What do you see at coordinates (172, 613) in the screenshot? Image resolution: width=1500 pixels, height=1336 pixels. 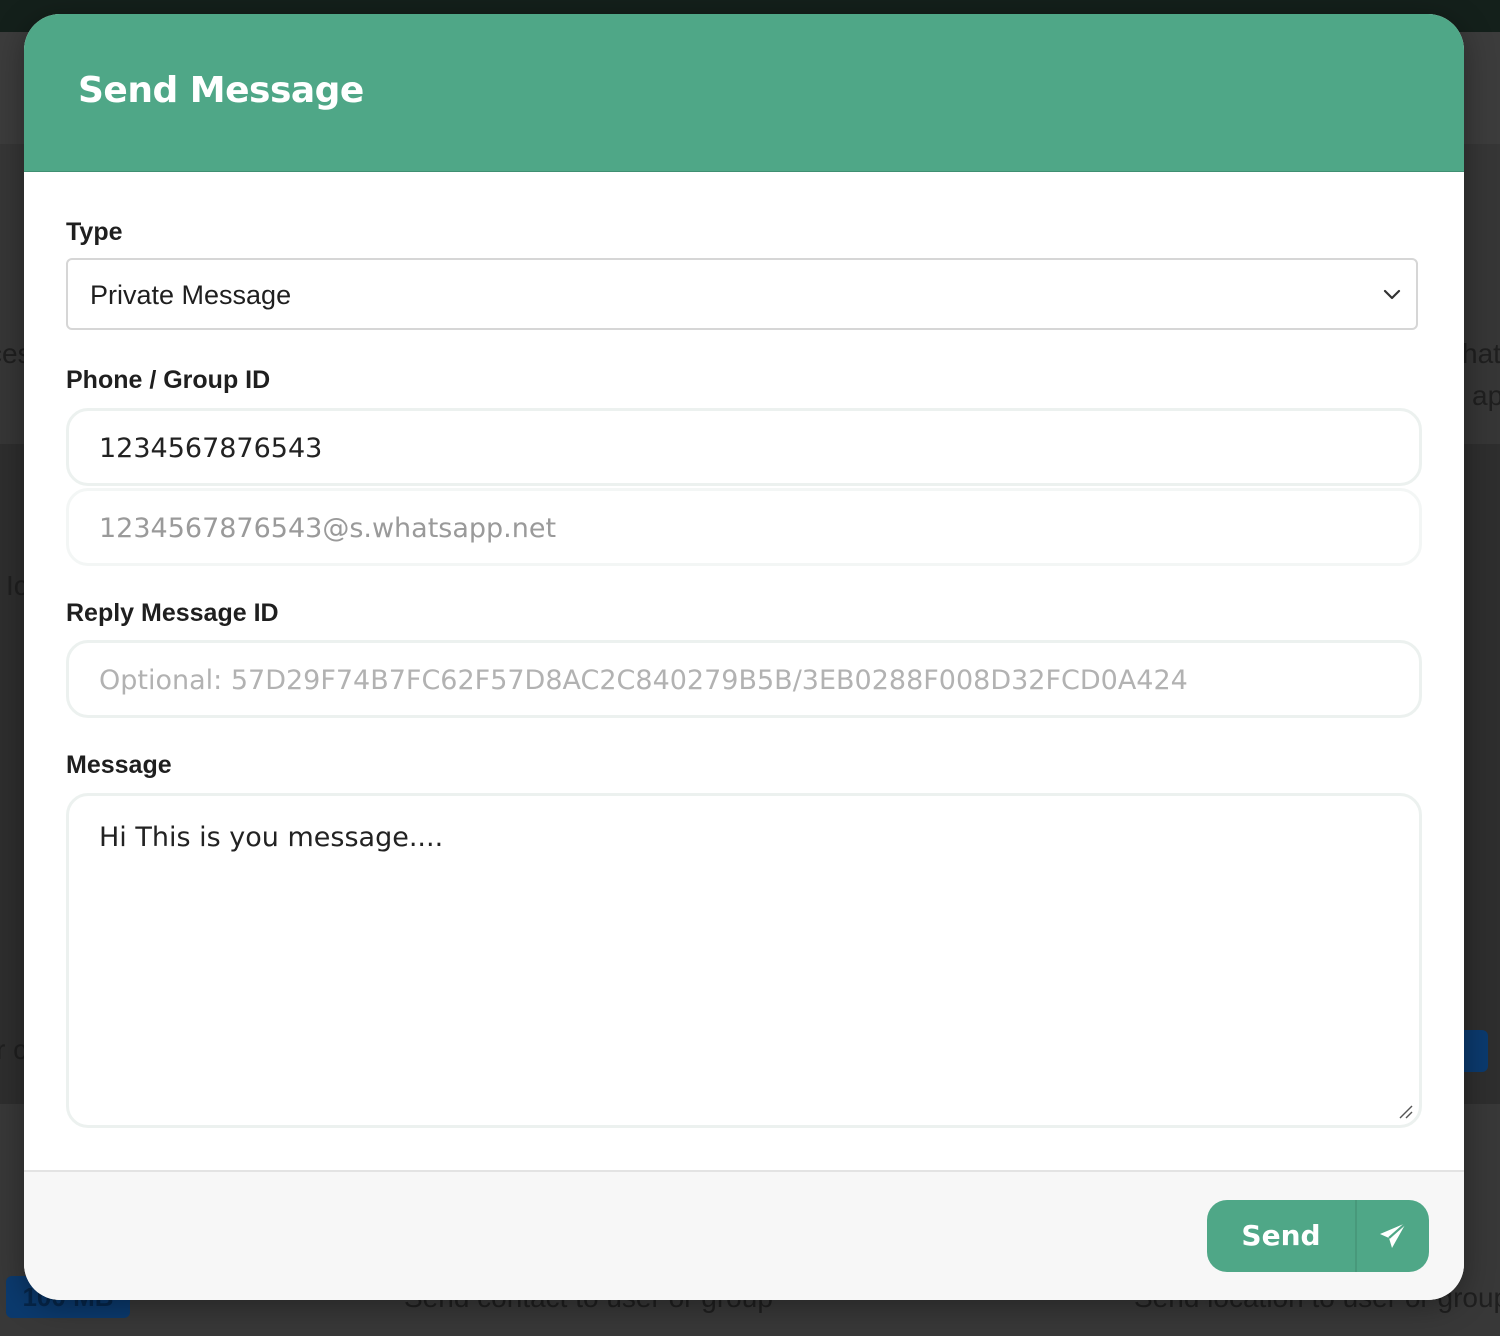 I see `reply-label: Reply Message ID` at bounding box center [172, 613].